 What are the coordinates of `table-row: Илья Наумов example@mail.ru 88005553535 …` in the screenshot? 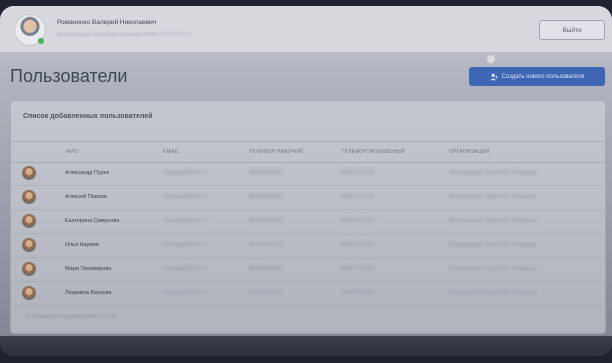 It's located at (308, 245).